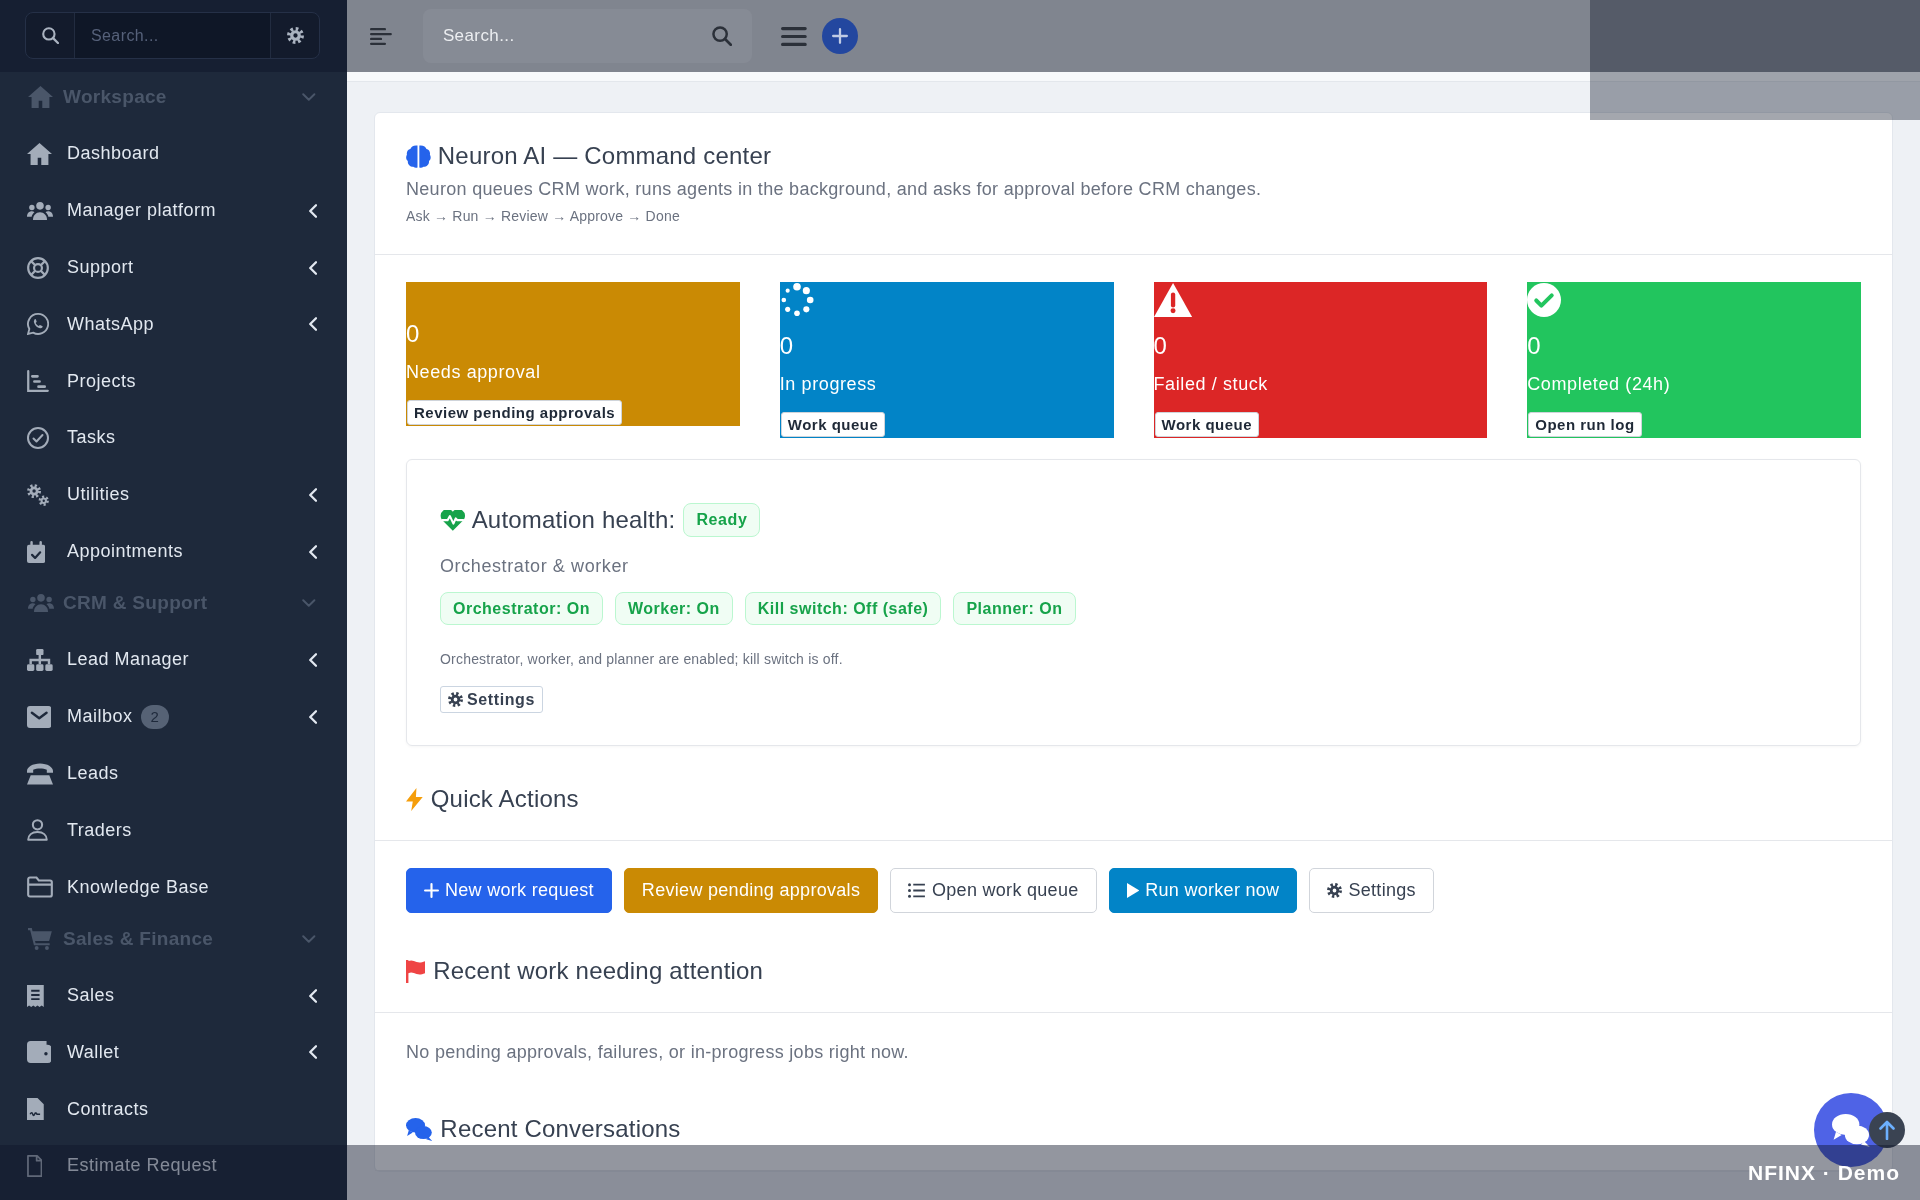 The width and height of the screenshot is (1920, 1200). What do you see at coordinates (521, 608) in the screenshot?
I see `status-chip: Orchestrator: On` at bounding box center [521, 608].